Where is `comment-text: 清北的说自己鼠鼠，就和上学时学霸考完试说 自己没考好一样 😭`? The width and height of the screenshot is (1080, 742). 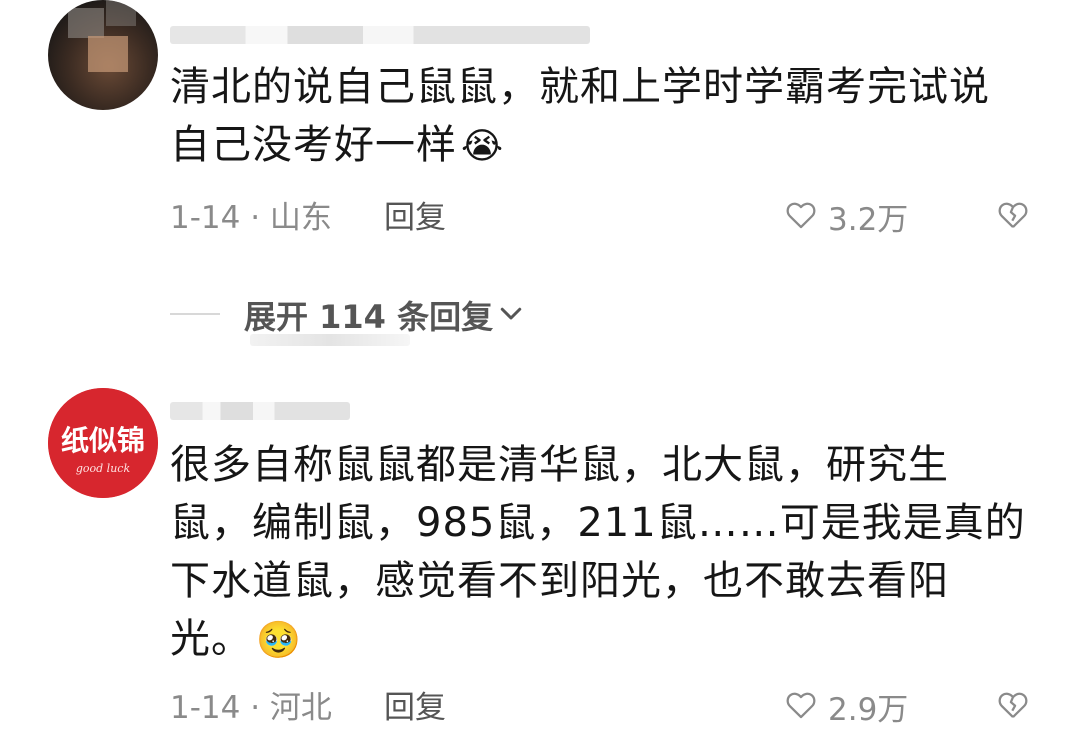 comment-text: 清北的说自己鼠鼠，就和上学时学霸考完试说 自己没考好一样 😭 is located at coordinates (600, 117).